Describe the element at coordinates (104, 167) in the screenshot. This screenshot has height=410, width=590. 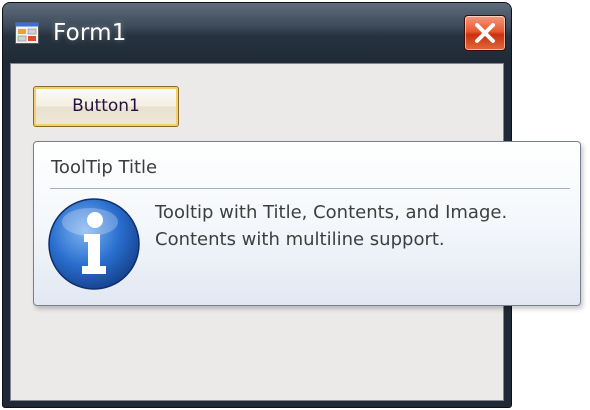
I see `tooltip-title: ToolTip Title` at that location.